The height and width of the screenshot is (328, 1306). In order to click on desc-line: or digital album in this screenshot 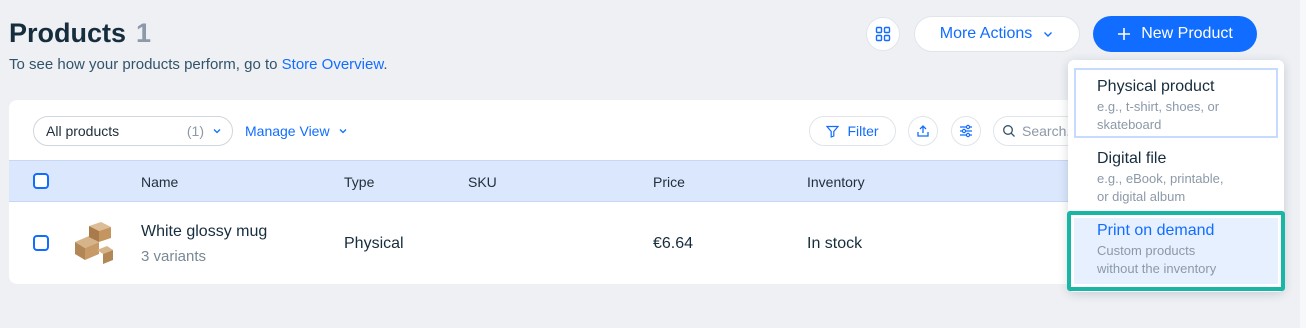, I will do `click(1141, 196)`.